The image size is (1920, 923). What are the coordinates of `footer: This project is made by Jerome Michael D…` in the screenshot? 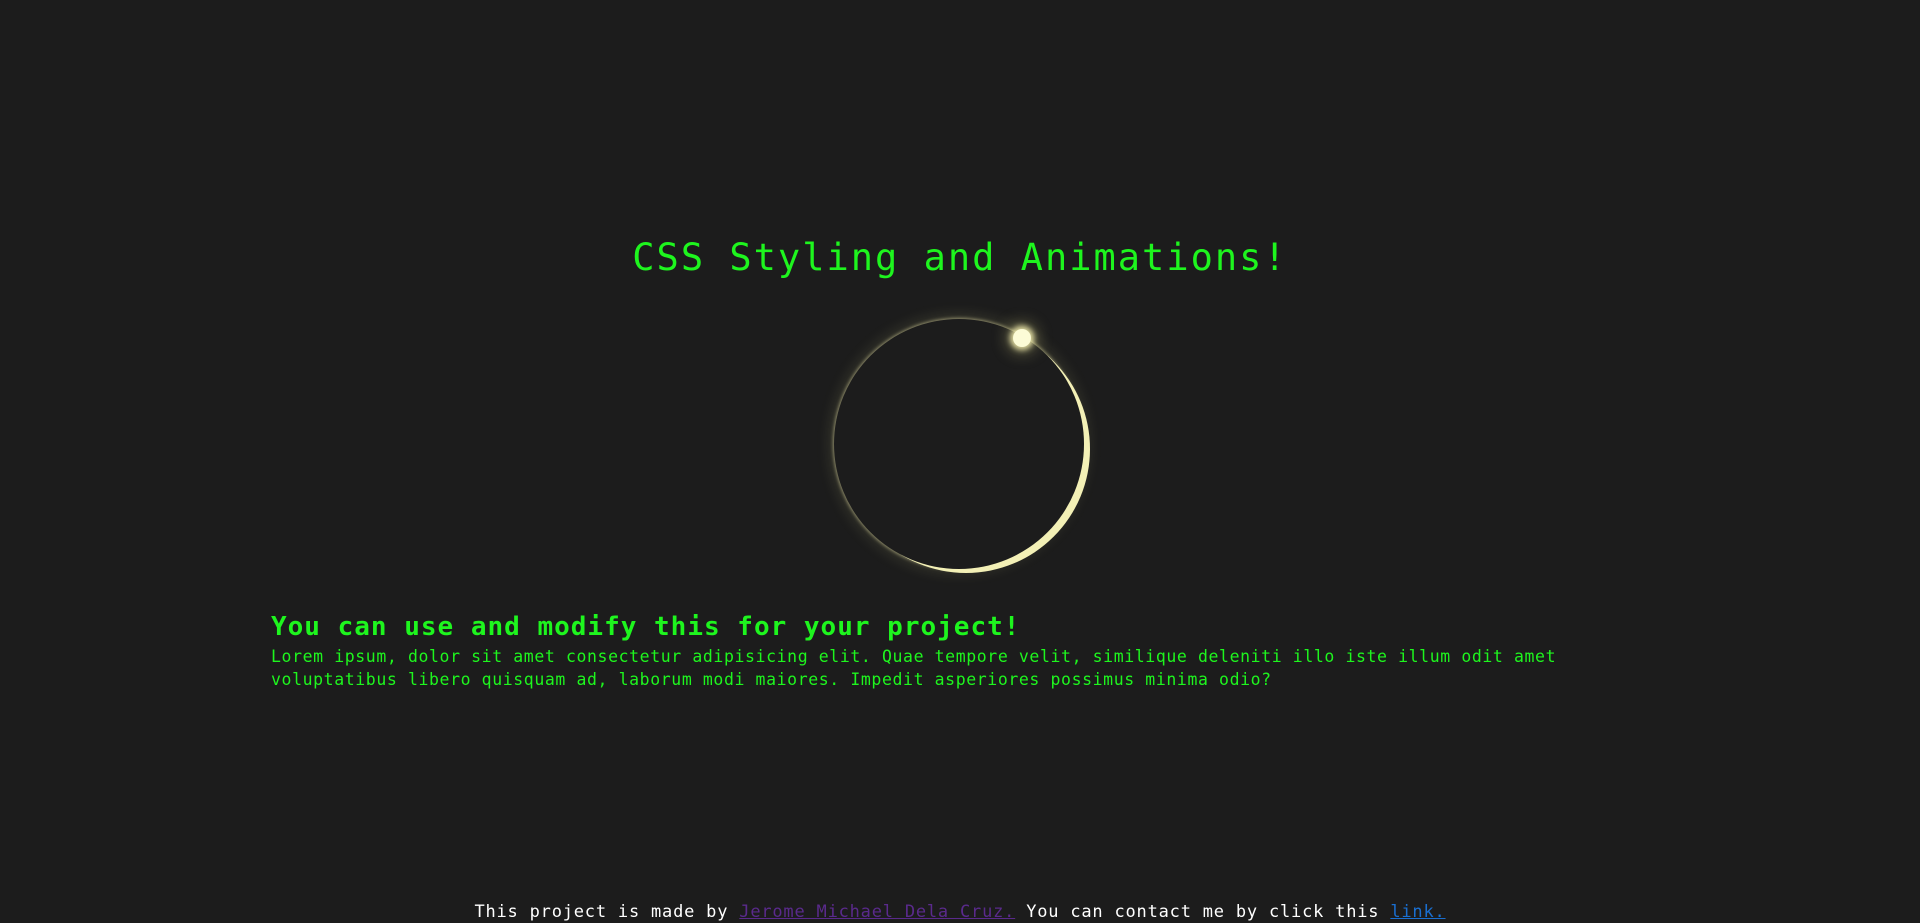 It's located at (960, 912).